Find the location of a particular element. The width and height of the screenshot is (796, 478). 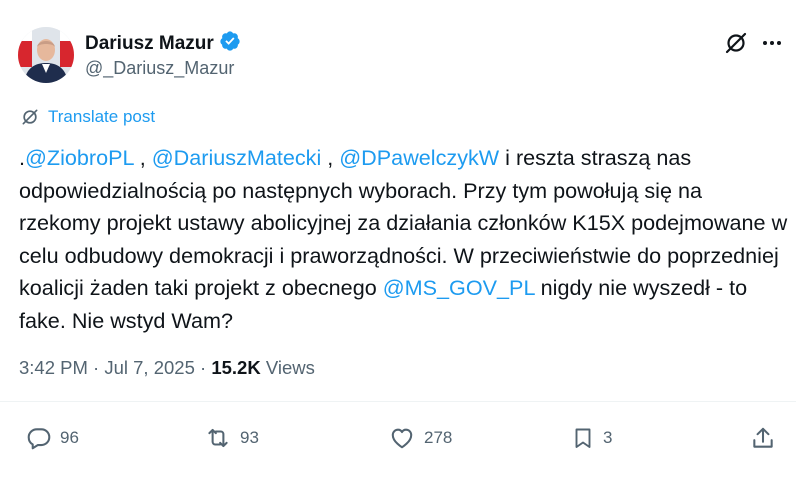

share-icon is located at coordinates (763, 437).